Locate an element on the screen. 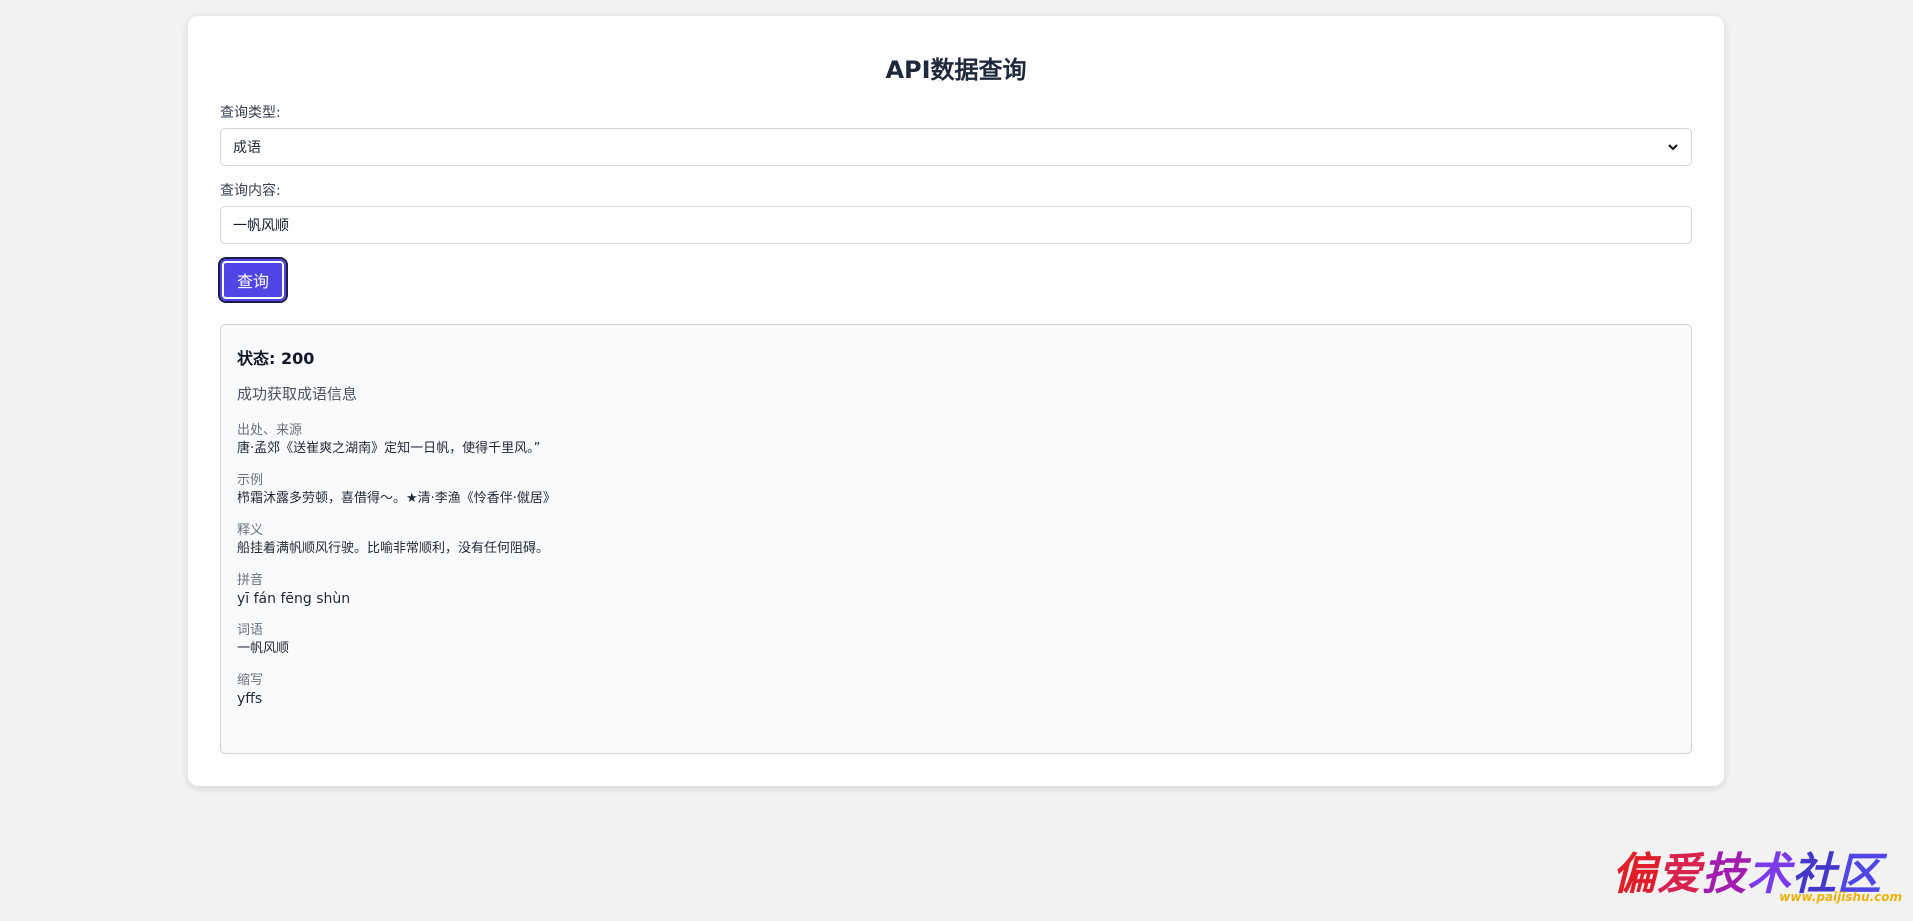 Image resolution: width=1913 pixels, height=921 pixels. result-field-example: 示例 栉霜沐露多劳顿，喜借得～。★清·李渔《怜香伴·僦居》 is located at coordinates (956, 490).